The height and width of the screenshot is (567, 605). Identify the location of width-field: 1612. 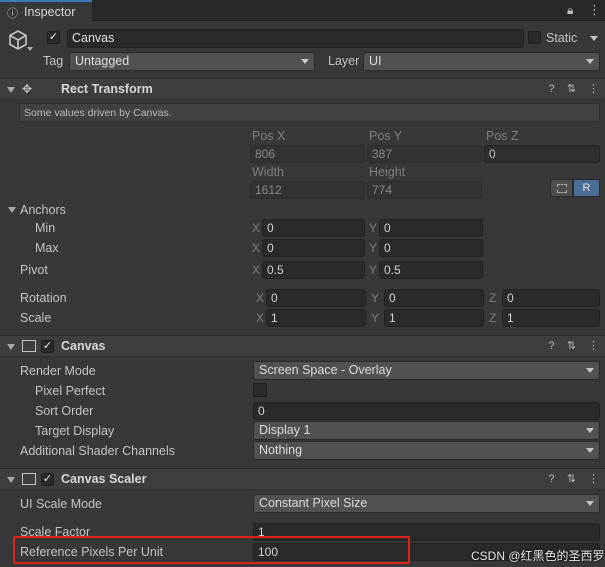
(307, 190).